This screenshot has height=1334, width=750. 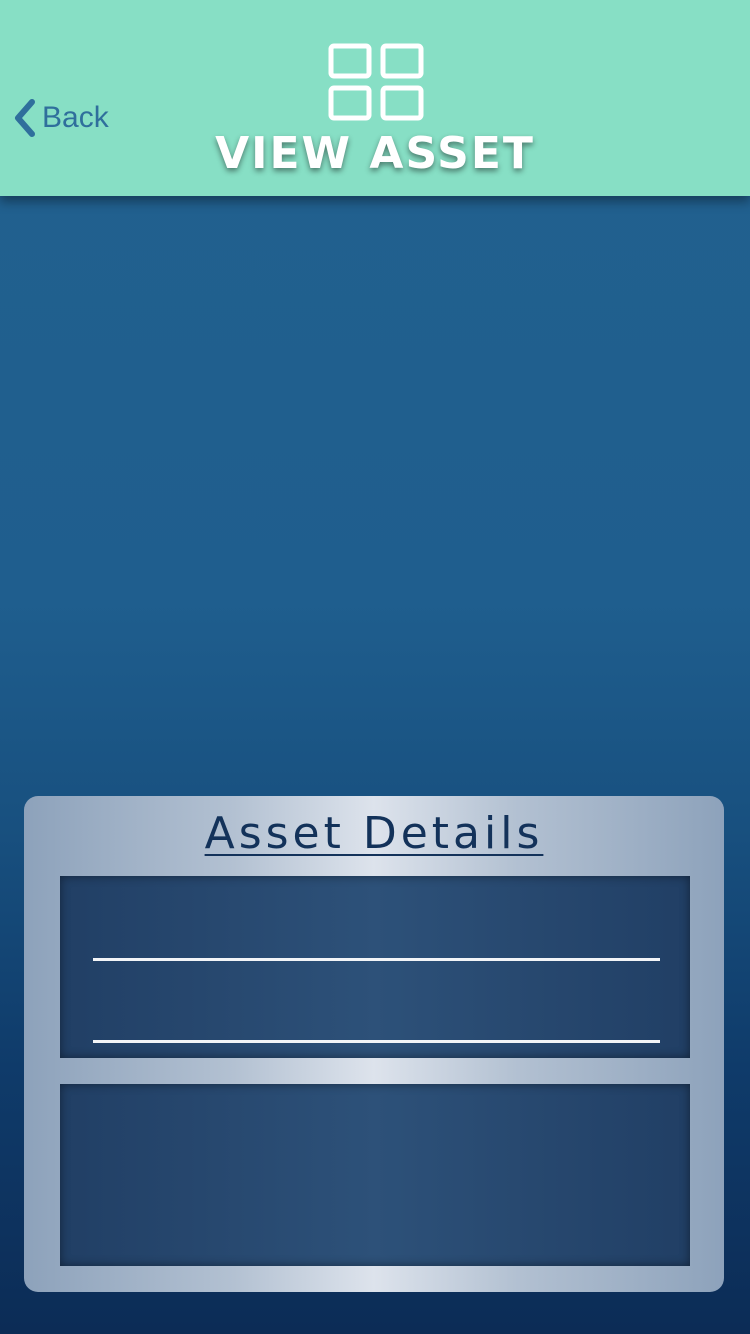 What do you see at coordinates (375, 967) in the screenshot?
I see `asset-info-box` at bounding box center [375, 967].